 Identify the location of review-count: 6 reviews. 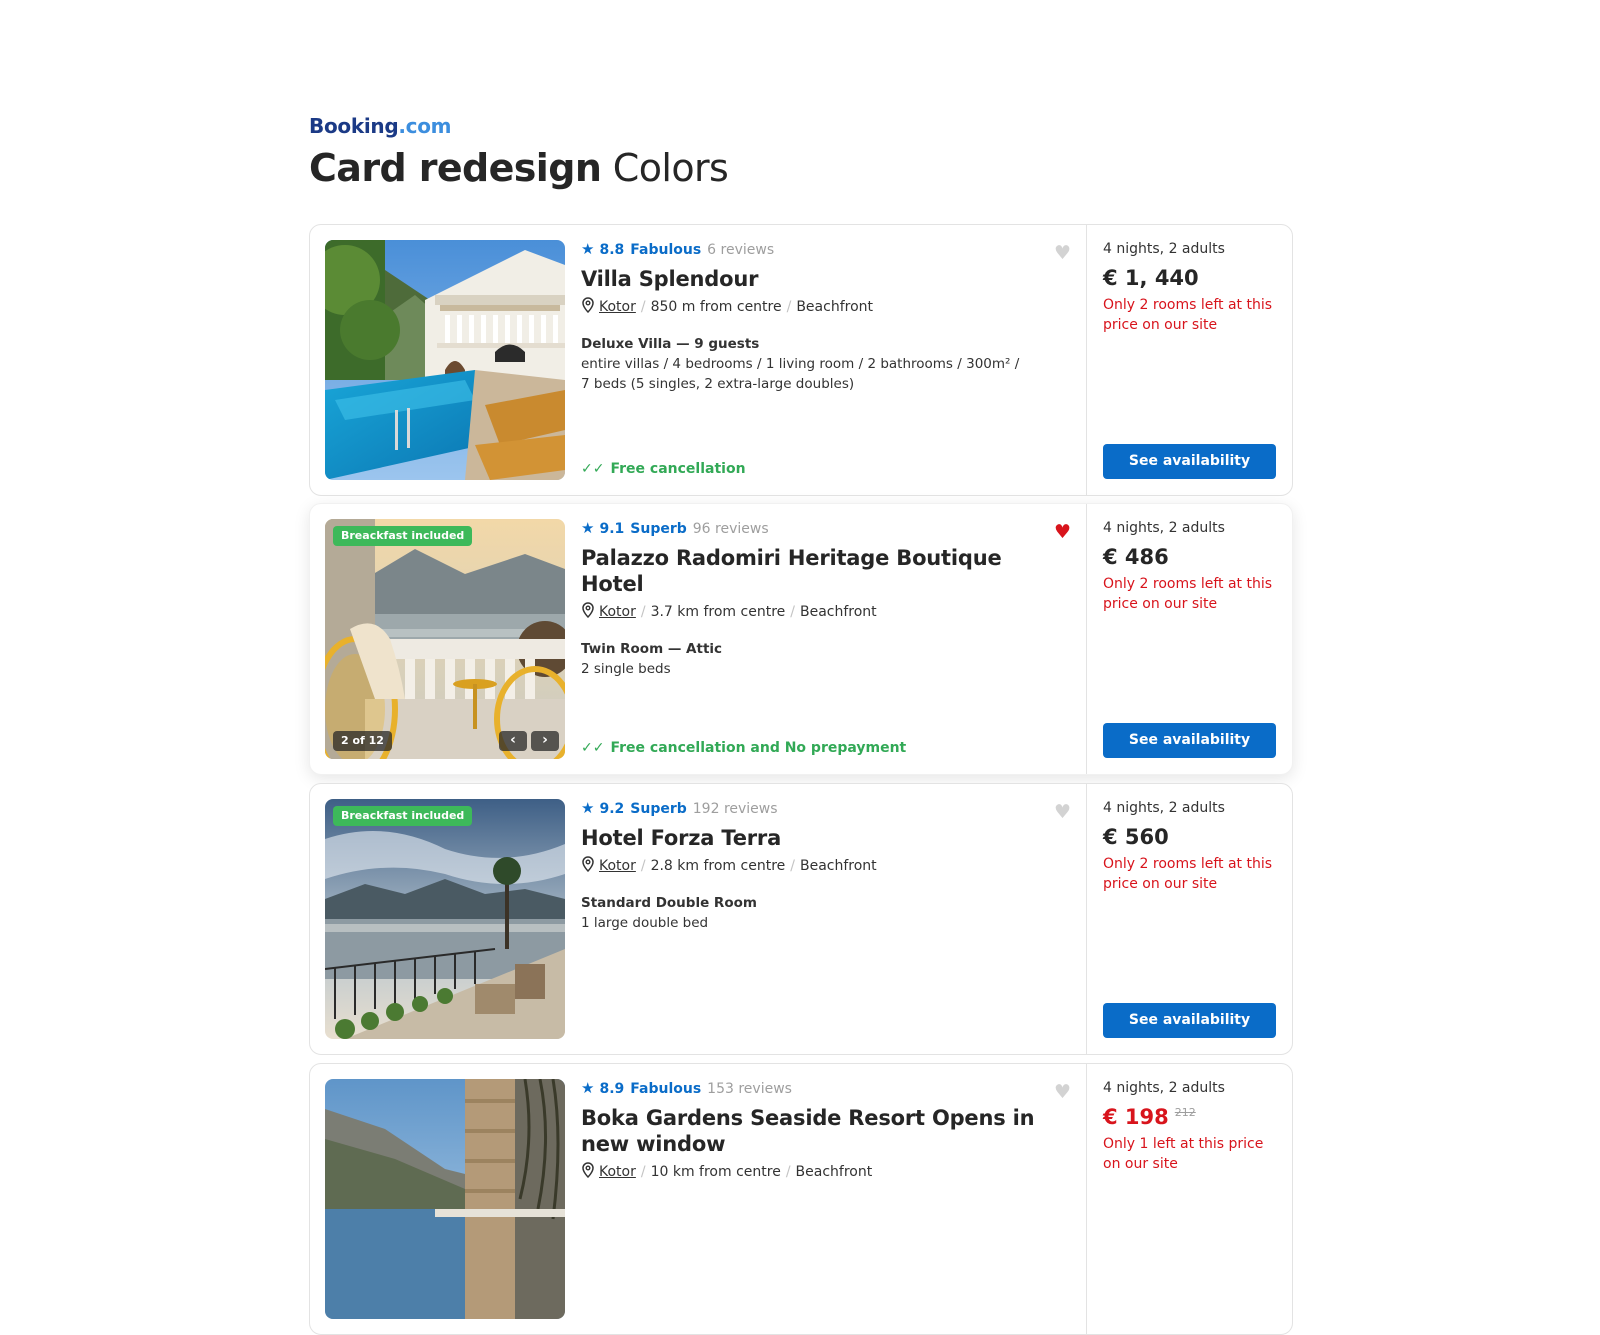
(740, 250).